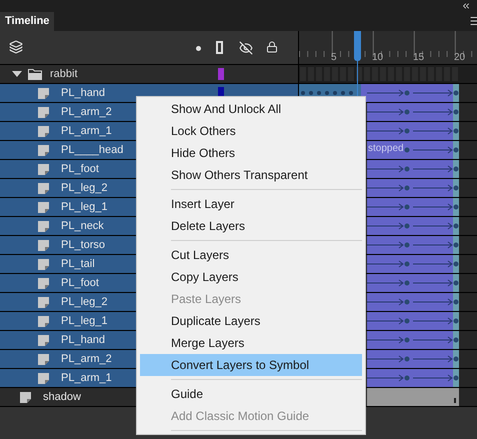  What do you see at coordinates (378, 58) in the screenshot?
I see `frame-number: 10` at bounding box center [378, 58].